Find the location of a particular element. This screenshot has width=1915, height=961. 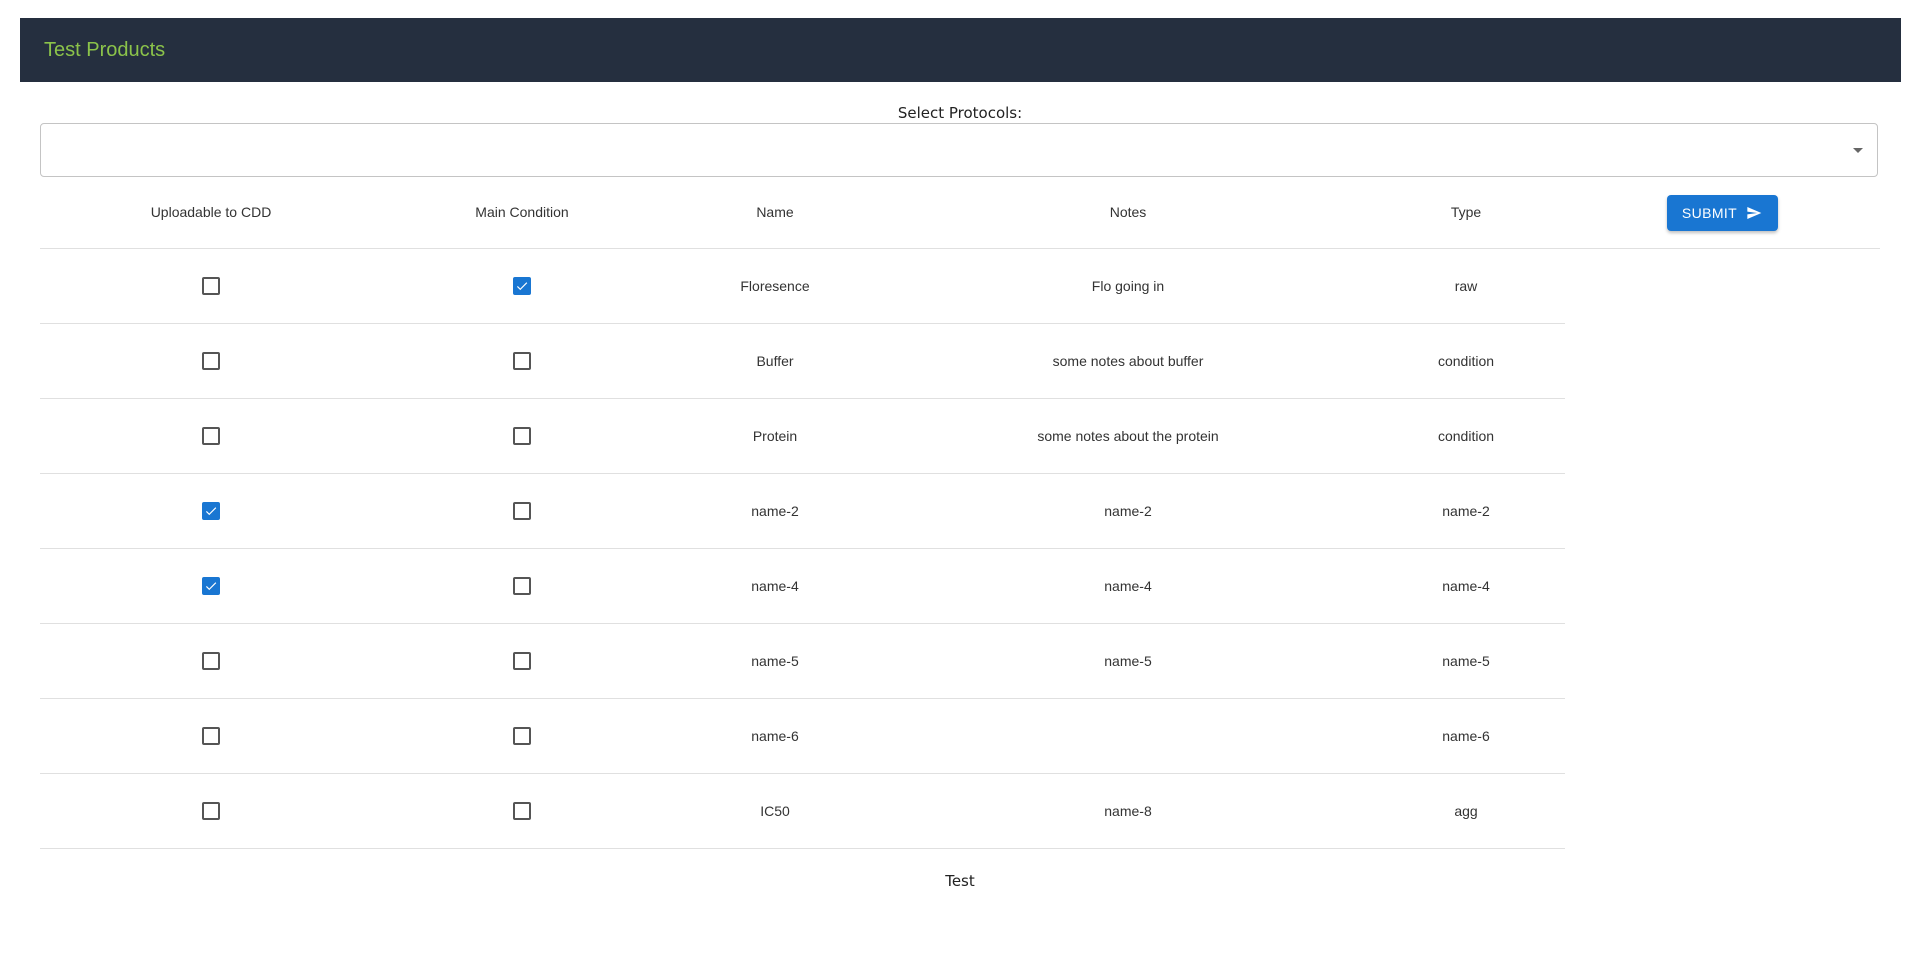

cell-name: name-4 is located at coordinates (775, 586).